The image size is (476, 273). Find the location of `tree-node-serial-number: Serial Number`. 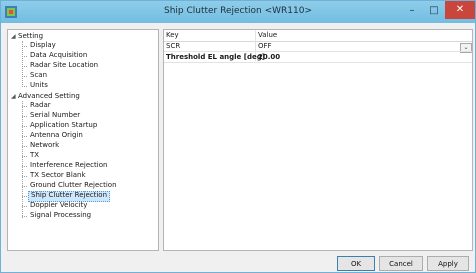

tree-node-serial-number: Serial Number is located at coordinates (55, 115).